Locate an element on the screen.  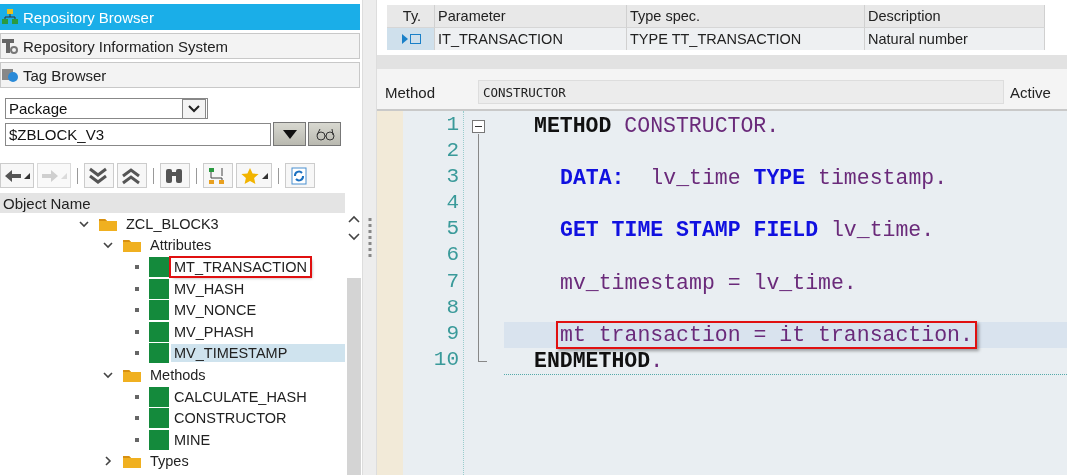
glasses-icon is located at coordinates (324, 134).